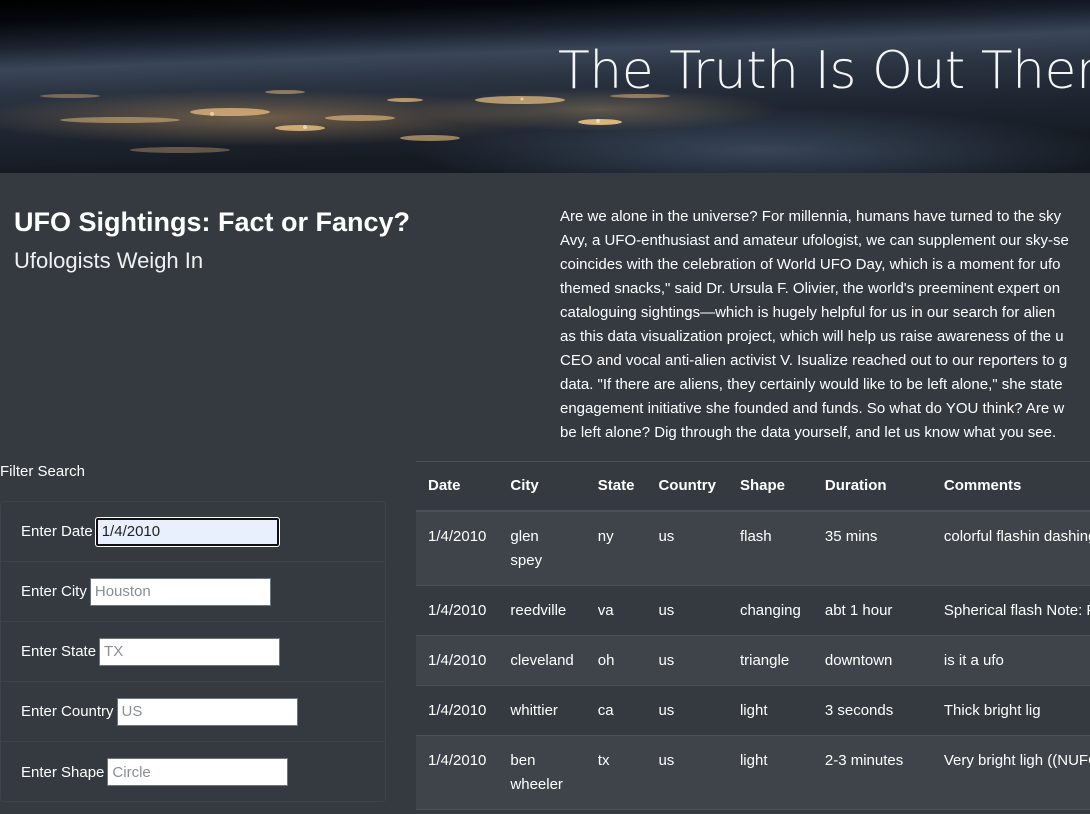  I want to click on country-label: Enter Country, so click(67, 711).